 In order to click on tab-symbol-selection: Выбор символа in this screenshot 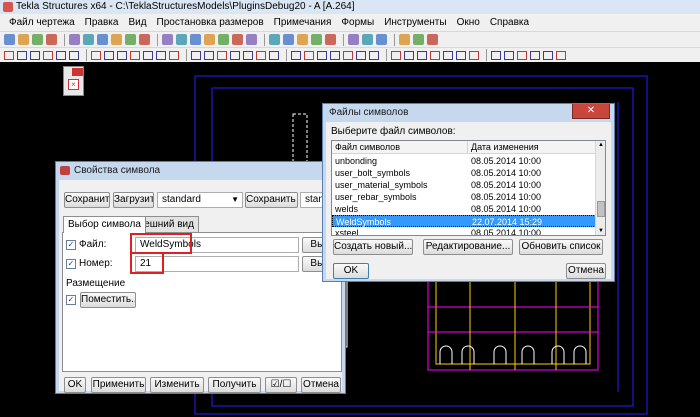, I will do `click(104, 224)`.